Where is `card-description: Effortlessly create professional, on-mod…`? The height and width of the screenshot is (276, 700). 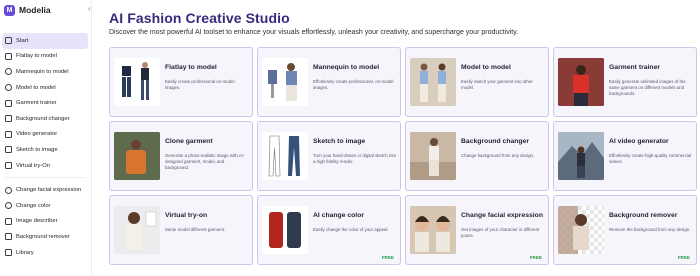
card-description: Effortlessly create professional, on-mod… is located at coordinates (353, 84).